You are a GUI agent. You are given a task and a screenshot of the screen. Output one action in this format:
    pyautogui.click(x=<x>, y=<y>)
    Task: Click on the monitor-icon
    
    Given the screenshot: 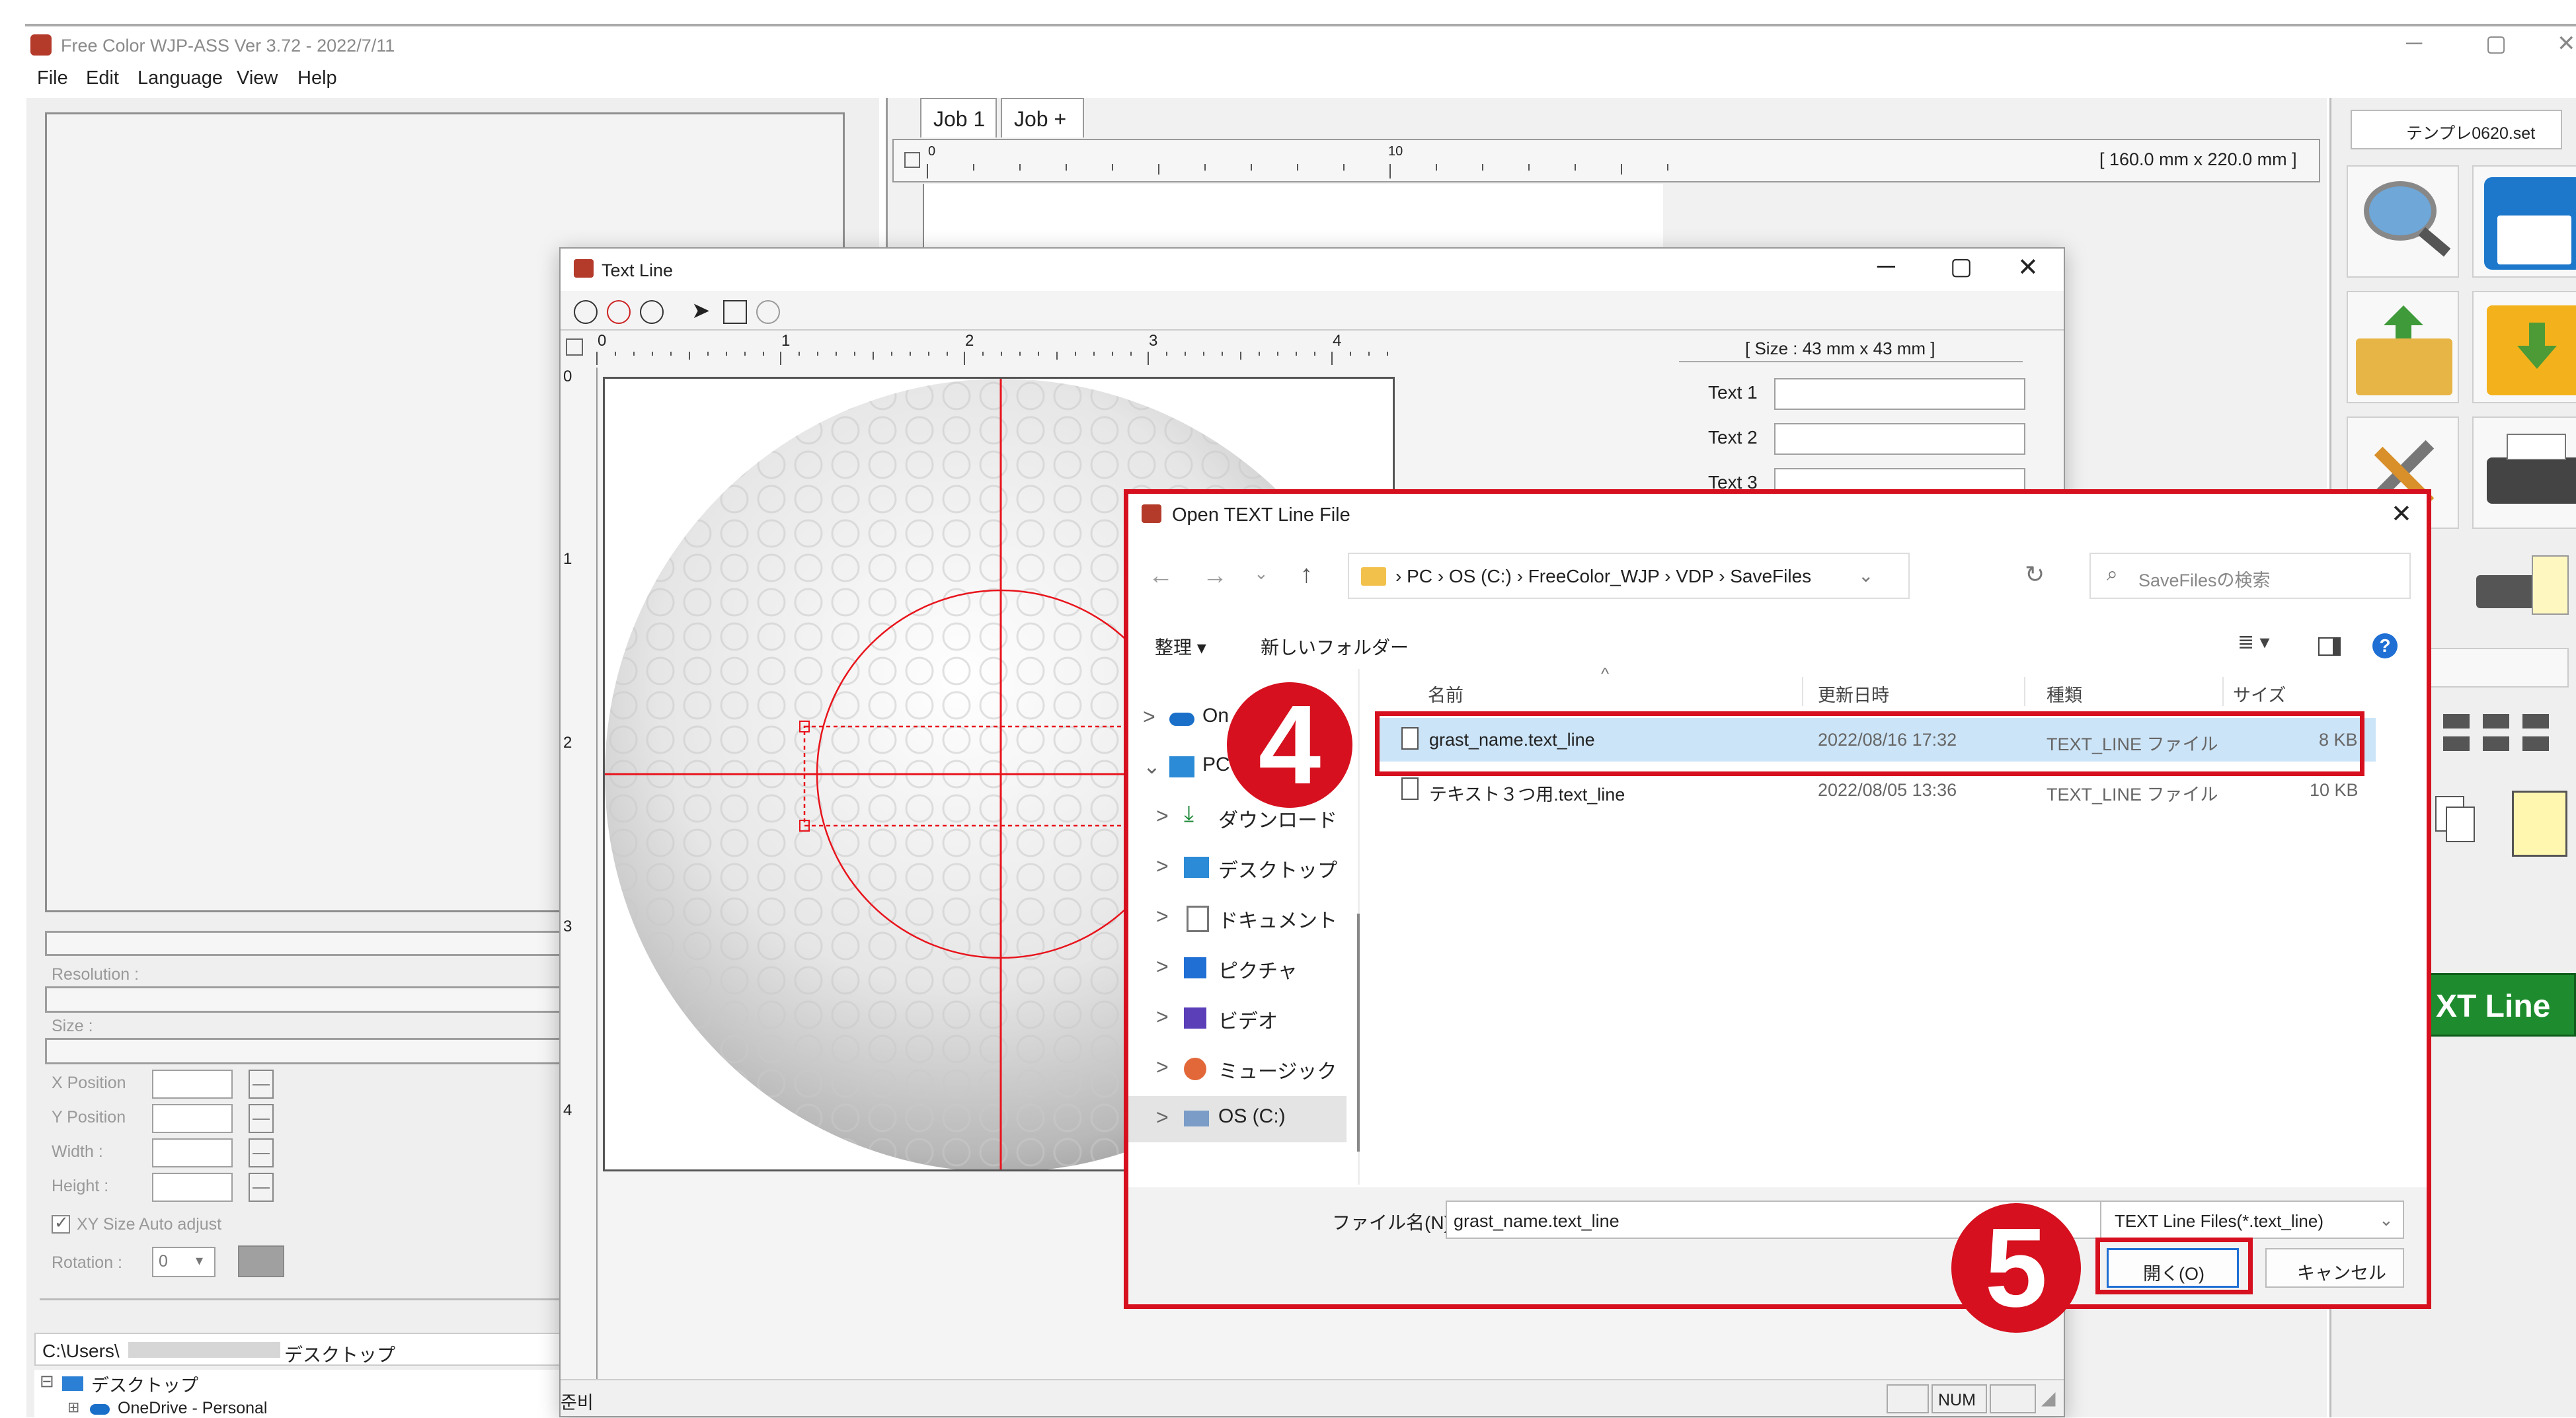 What is the action you would take?
    pyautogui.click(x=1181, y=766)
    